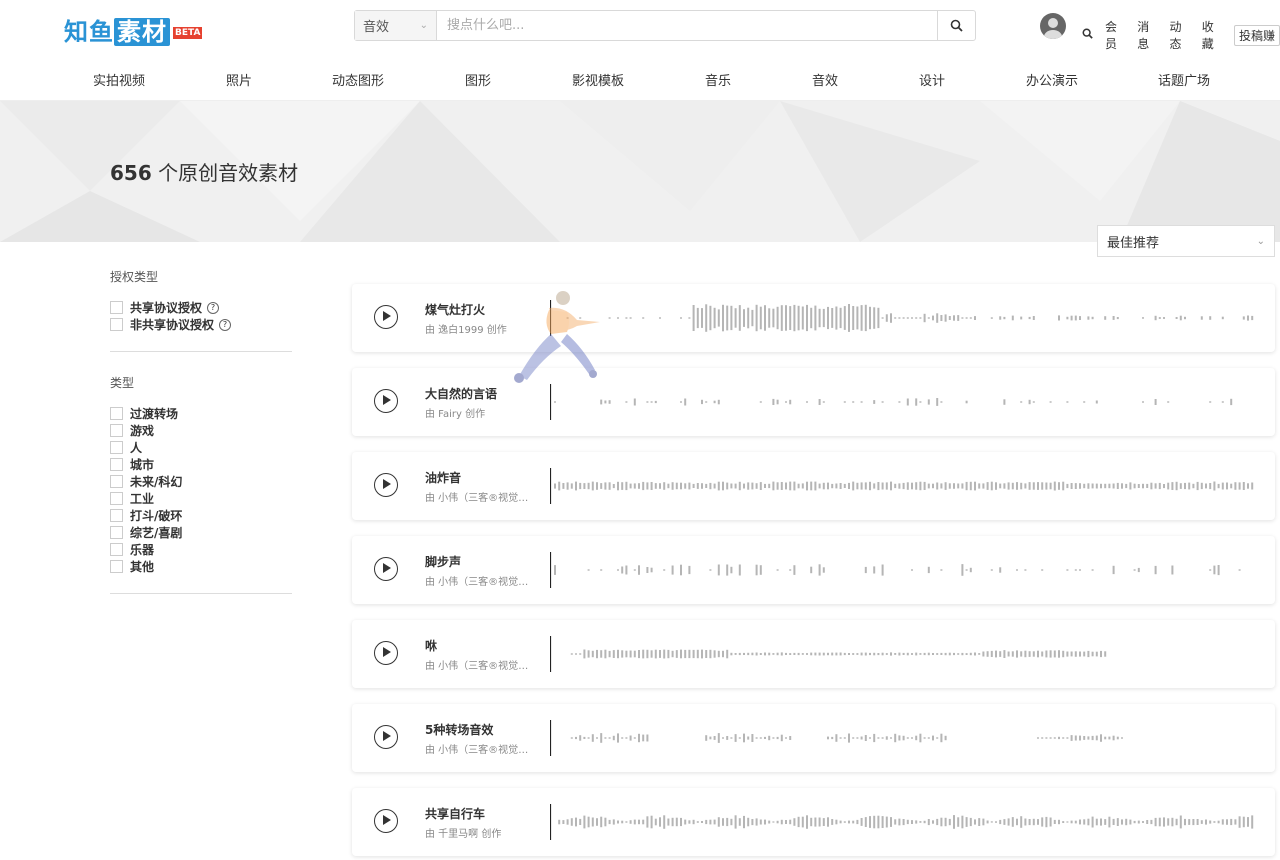  What do you see at coordinates (1257, 35) in the screenshot?
I see `contribute-button: 投稿赚` at bounding box center [1257, 35].